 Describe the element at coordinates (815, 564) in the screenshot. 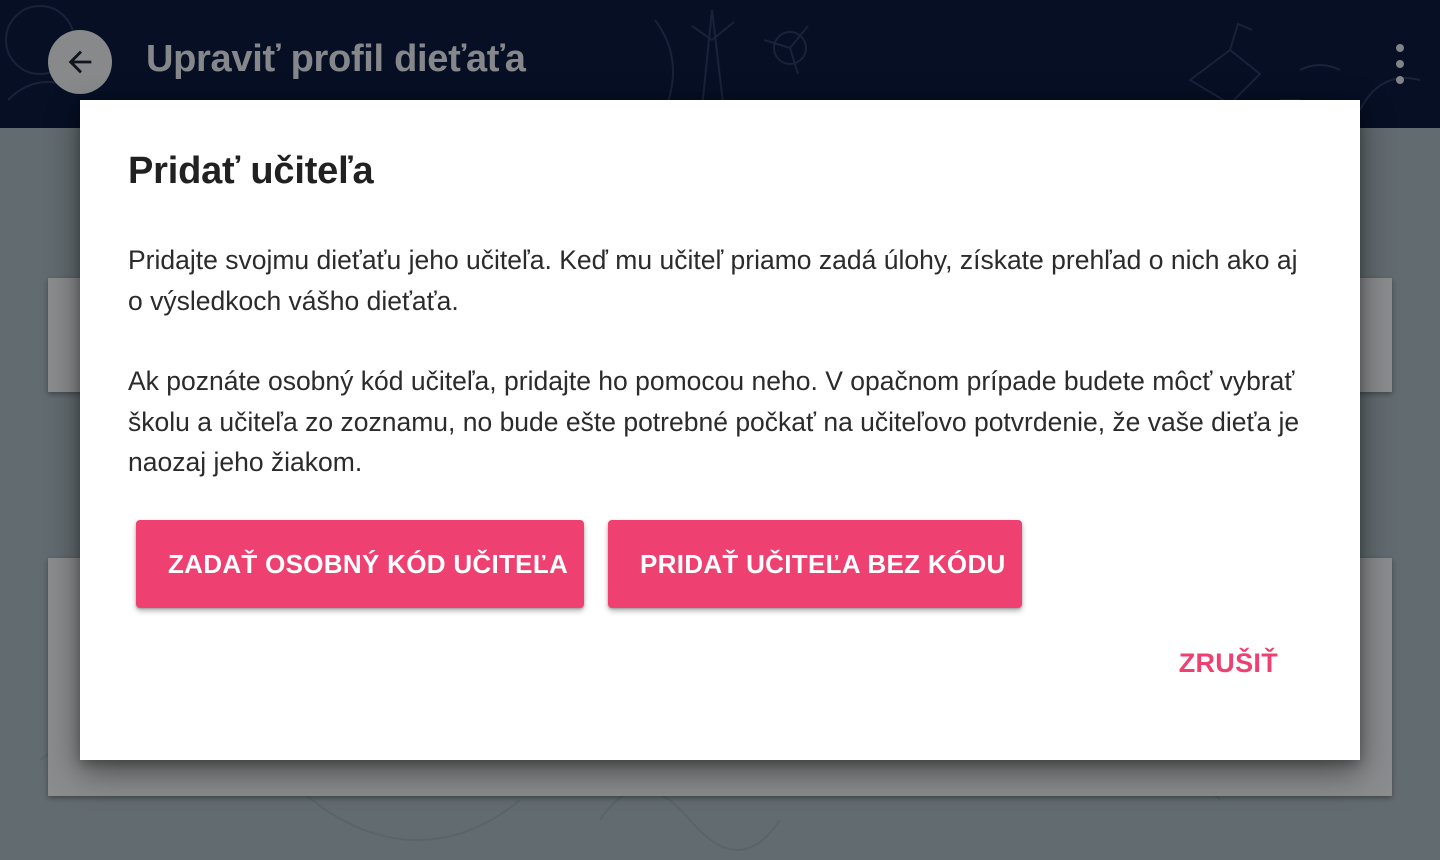

I see `add-teacher-without-code-button: PRIDAŤ UČITEĽA BEZ KÓDU` at that location.